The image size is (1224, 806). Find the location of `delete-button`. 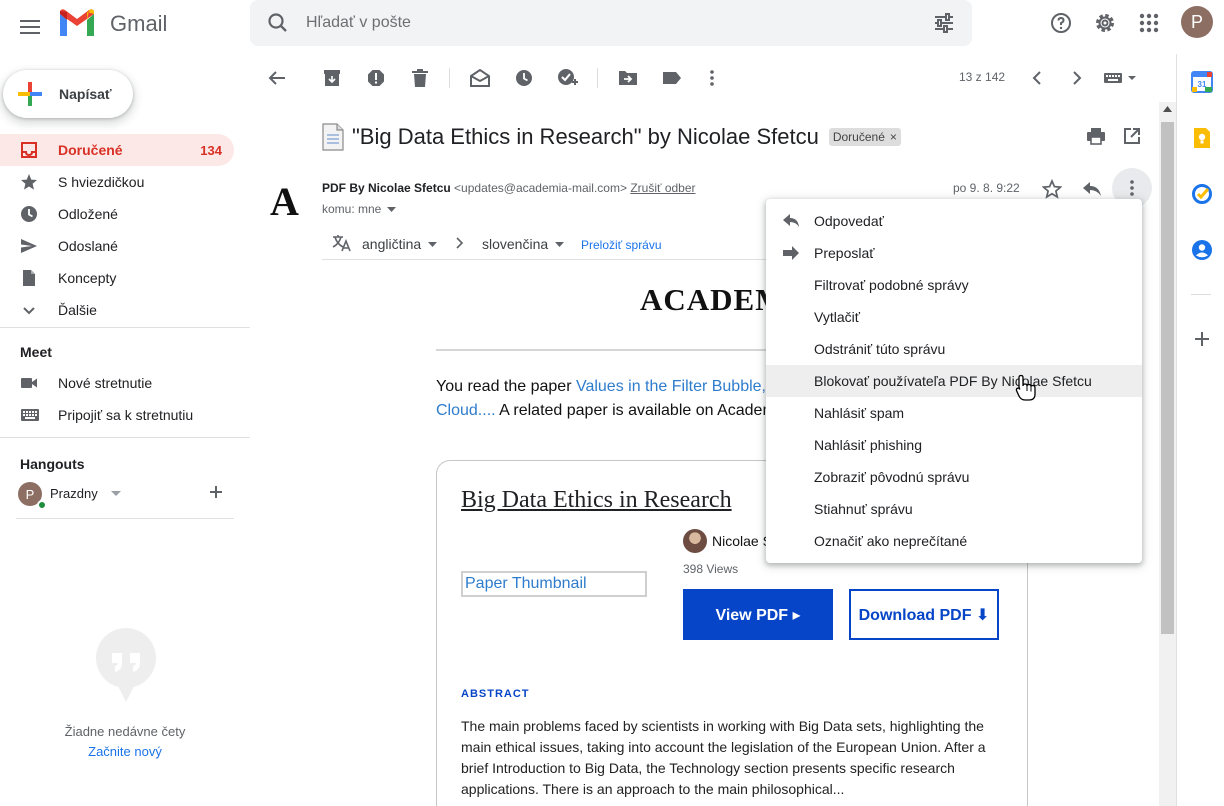

delete-button is located at coordinates (420, 78).